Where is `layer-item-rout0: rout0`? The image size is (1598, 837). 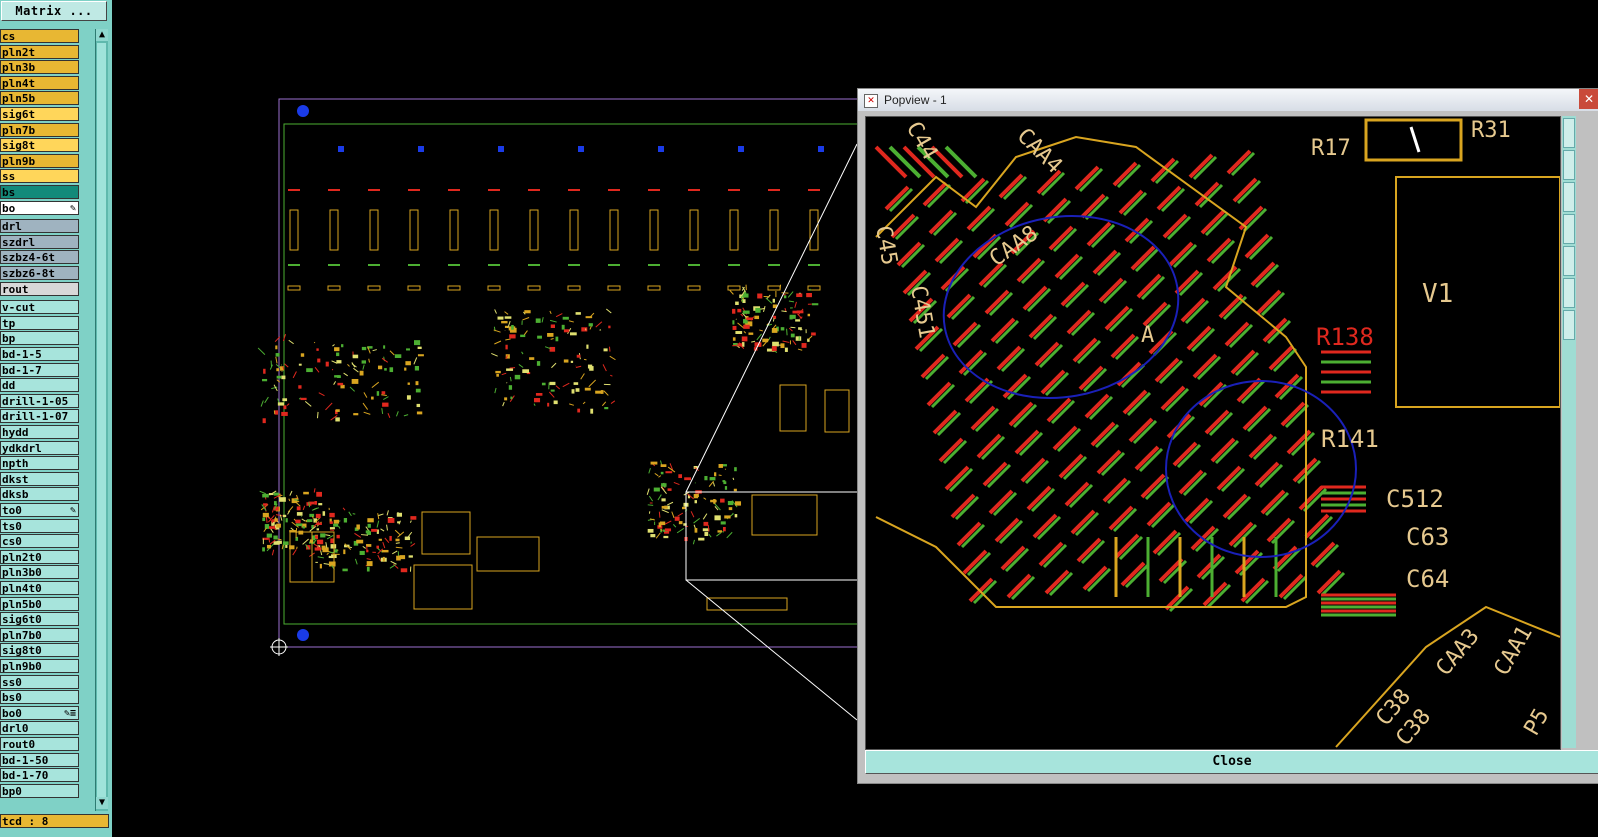
layer-item-rout0: rout0 is located at coordinates (39, 744).